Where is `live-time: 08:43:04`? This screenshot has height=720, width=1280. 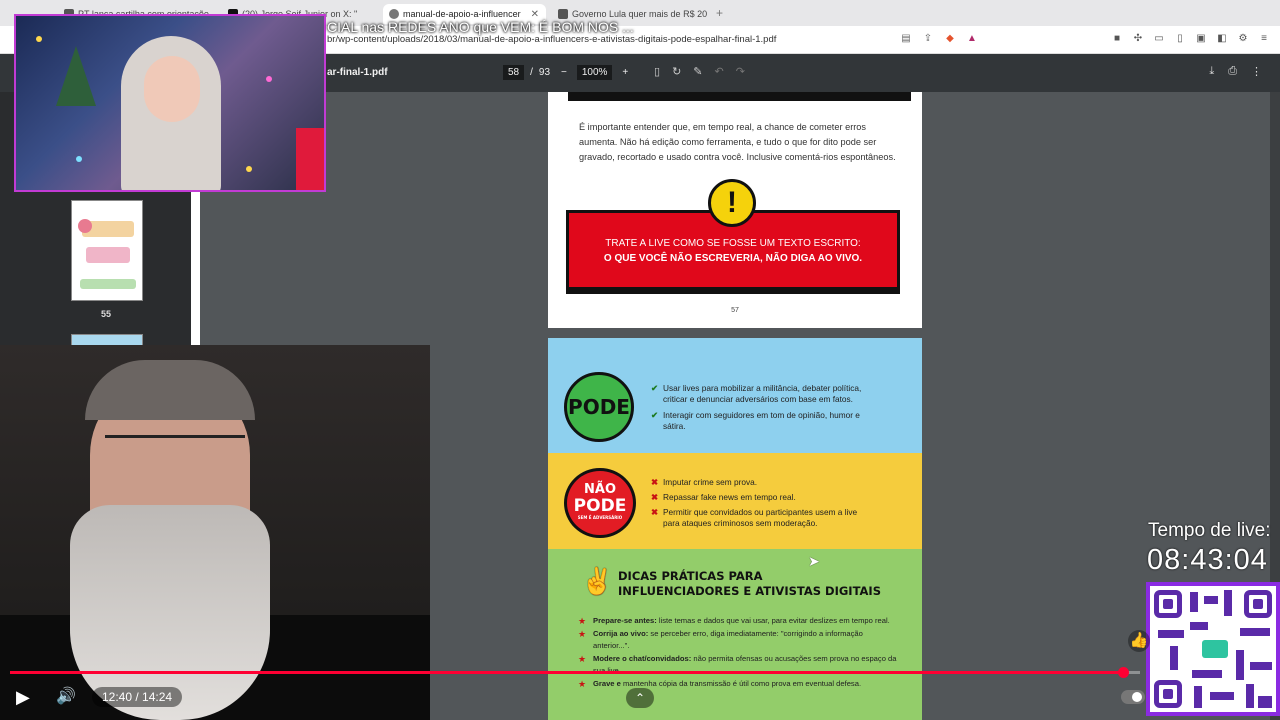
live-time: 08:43:04 is located at coordinates (1207, 560).